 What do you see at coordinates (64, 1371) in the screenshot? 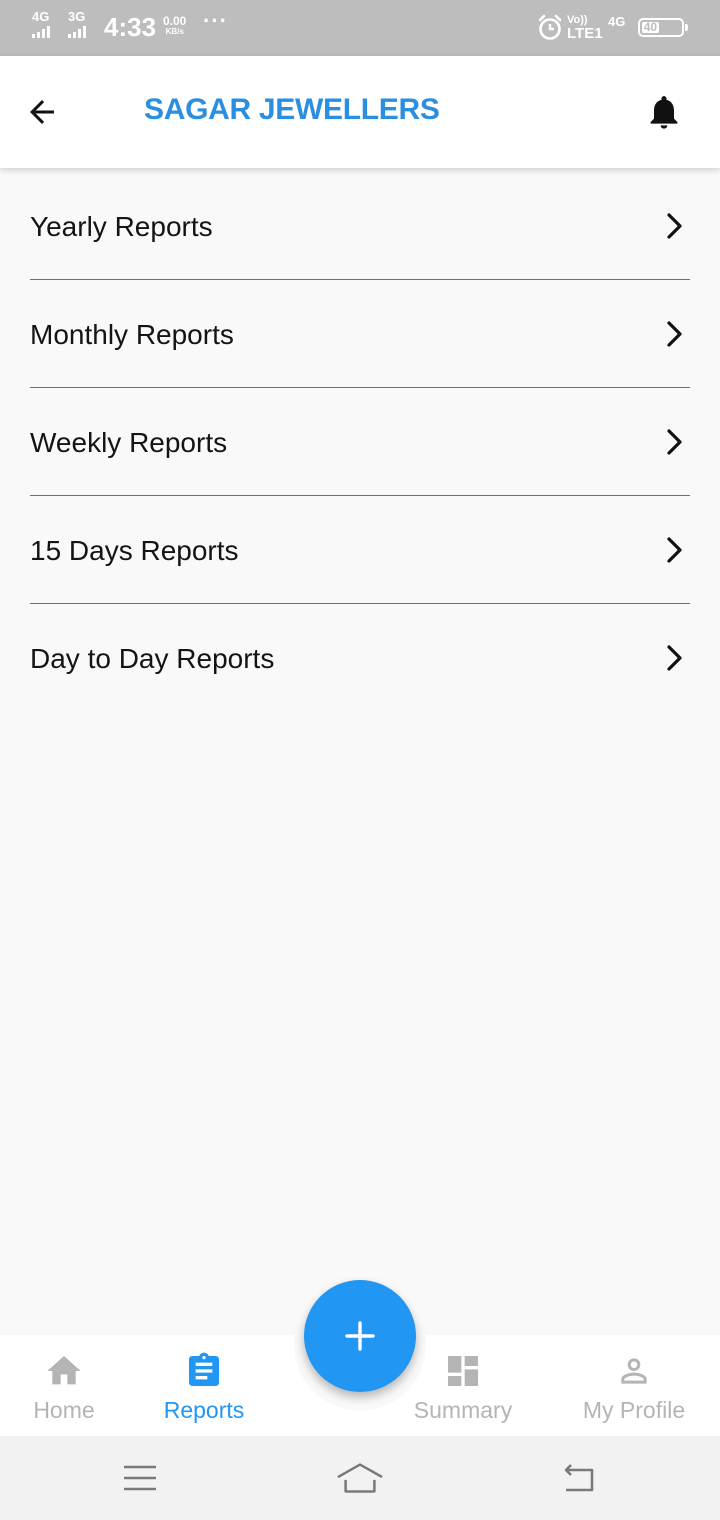
I see `home-icon` at bounding box center [64, 1371].